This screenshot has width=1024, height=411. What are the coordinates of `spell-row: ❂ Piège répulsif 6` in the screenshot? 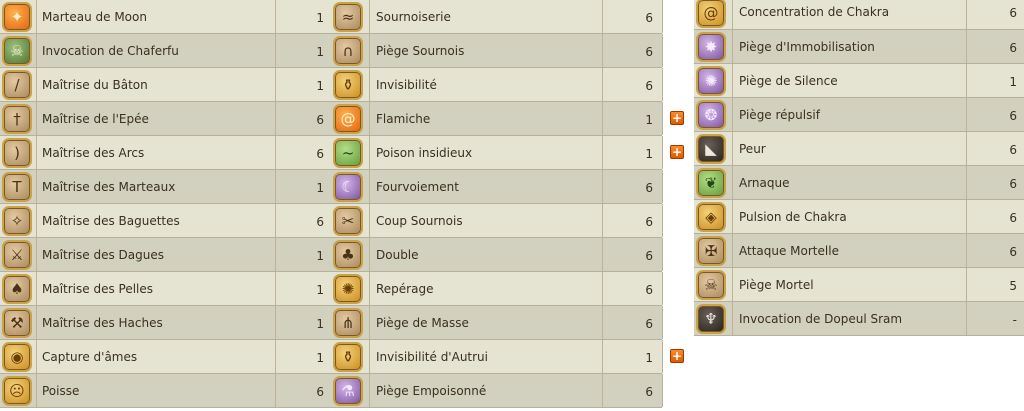 It's located at (859, 115).